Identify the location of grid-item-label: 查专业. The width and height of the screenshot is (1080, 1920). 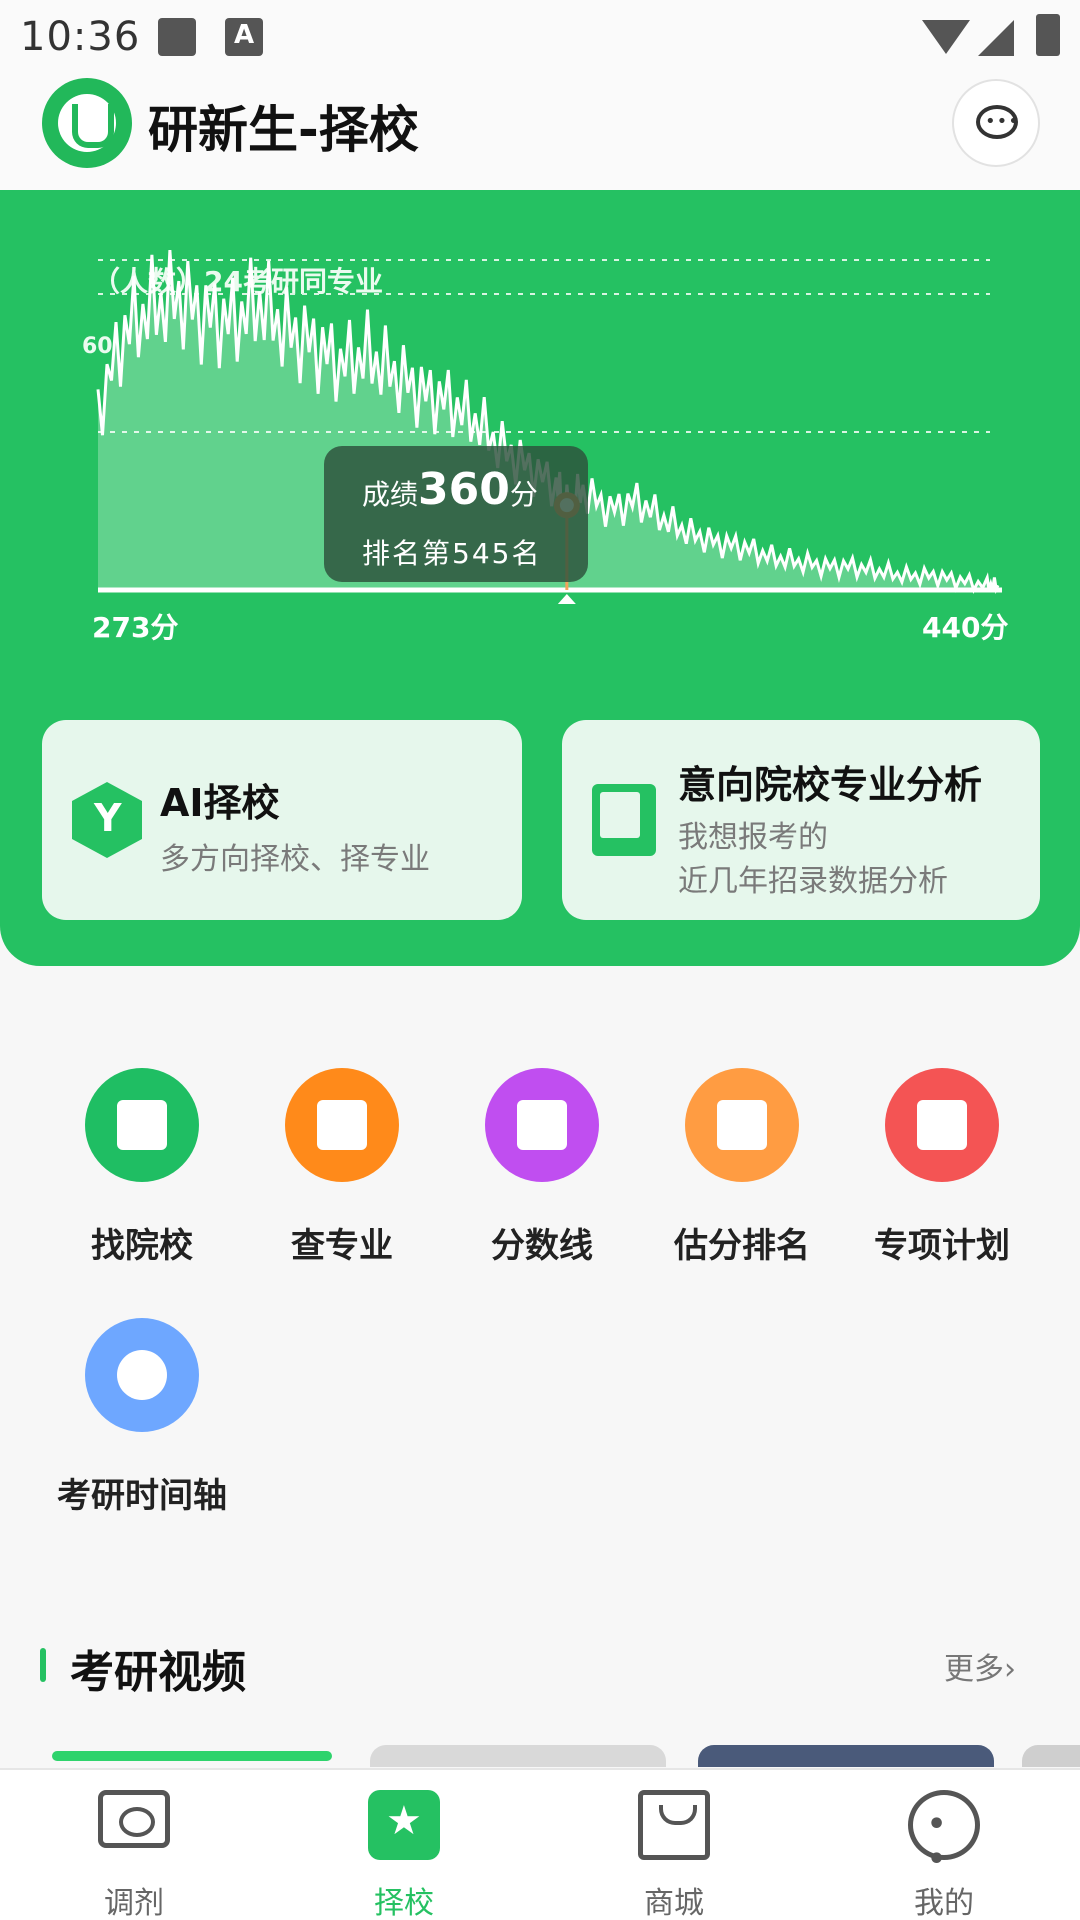
(342, 1246).